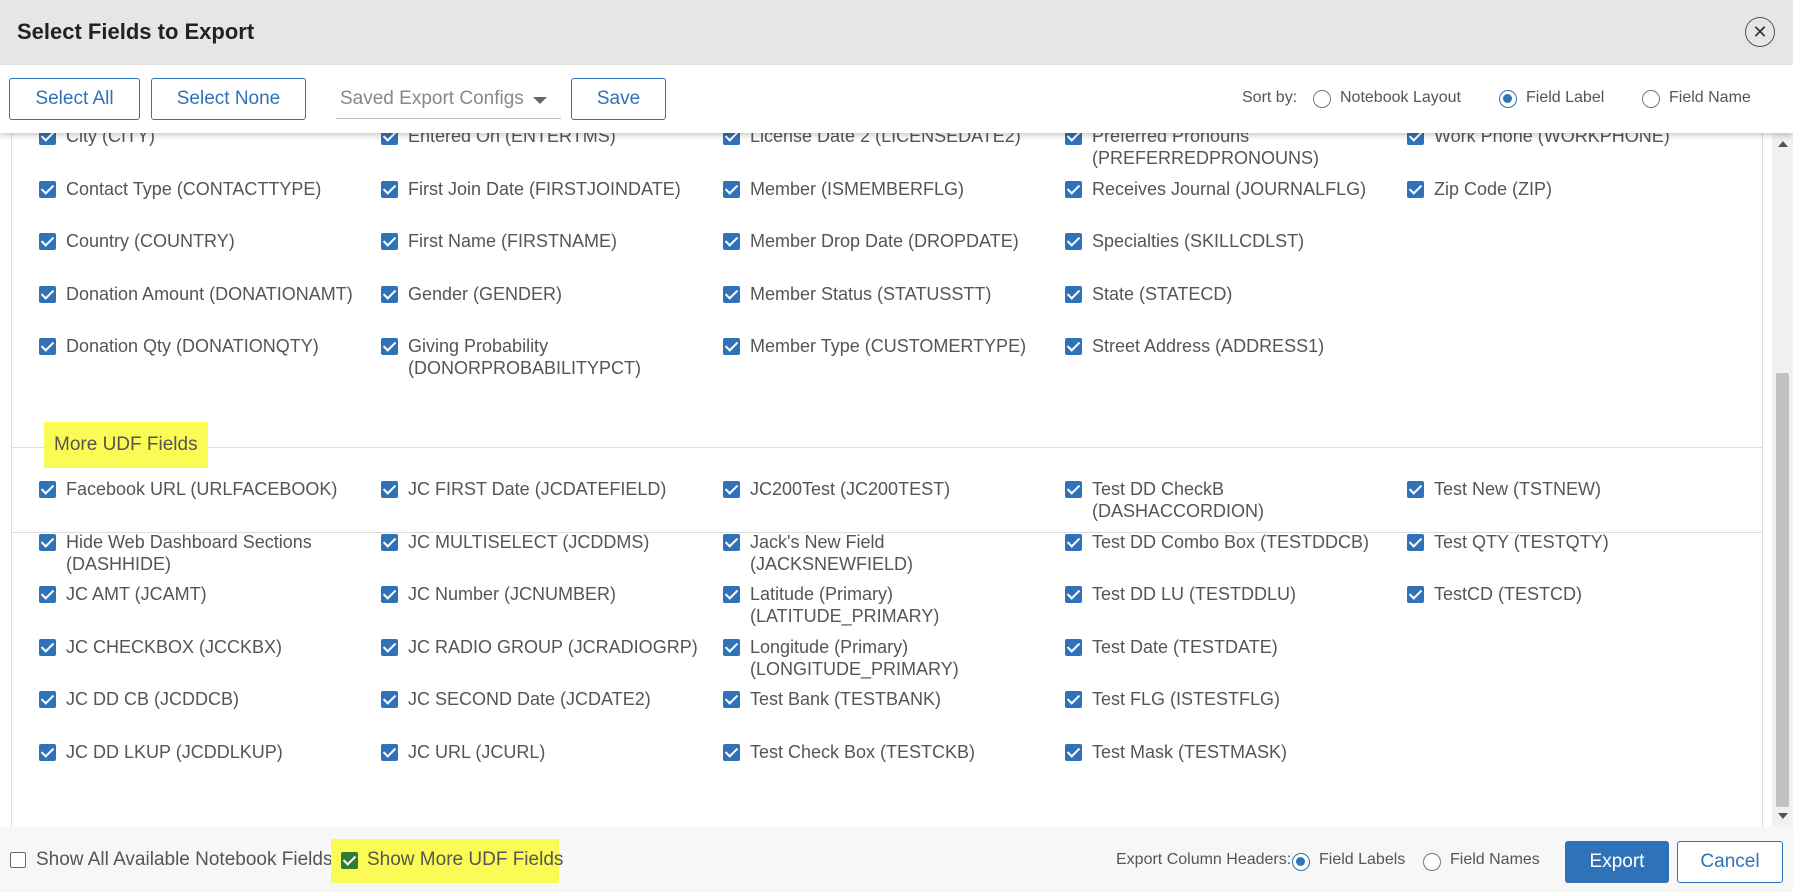 This screenshot has width=1793, height=892. I want to click on select-all-button: Select All, so click(74, 99).